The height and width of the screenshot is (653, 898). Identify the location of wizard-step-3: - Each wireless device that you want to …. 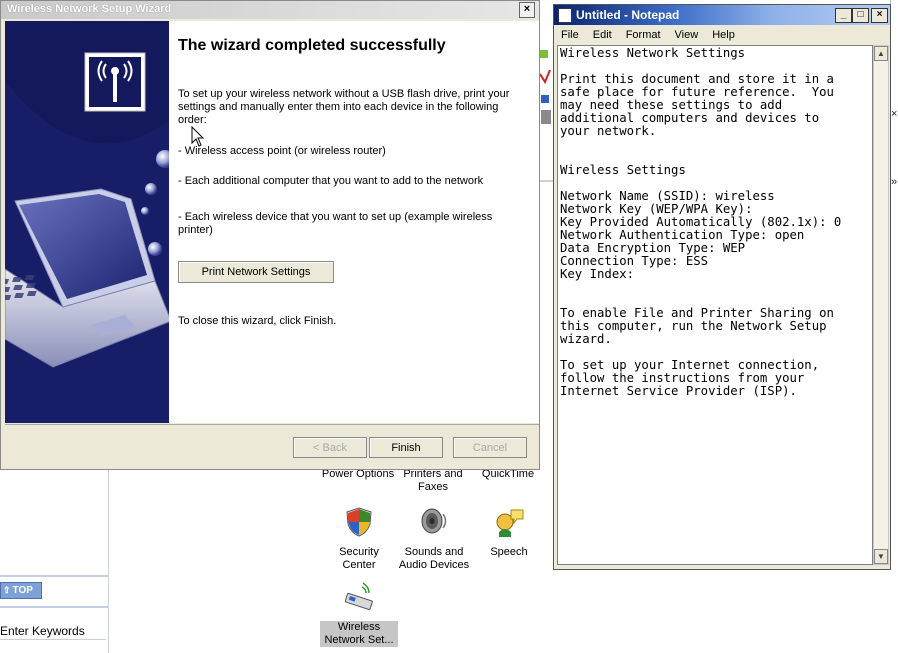
(335, 223).